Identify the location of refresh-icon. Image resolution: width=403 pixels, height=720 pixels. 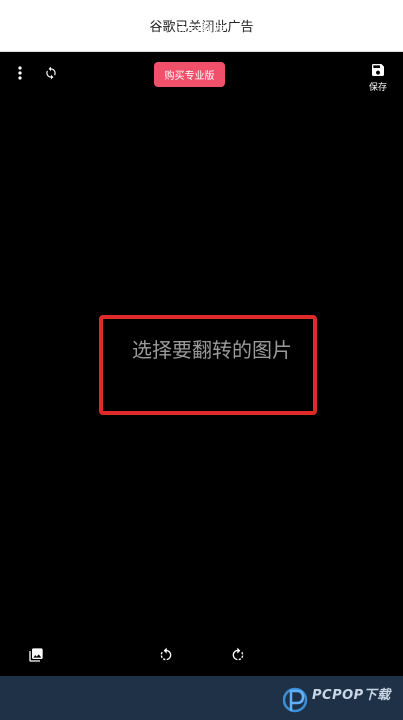
(51, 73).